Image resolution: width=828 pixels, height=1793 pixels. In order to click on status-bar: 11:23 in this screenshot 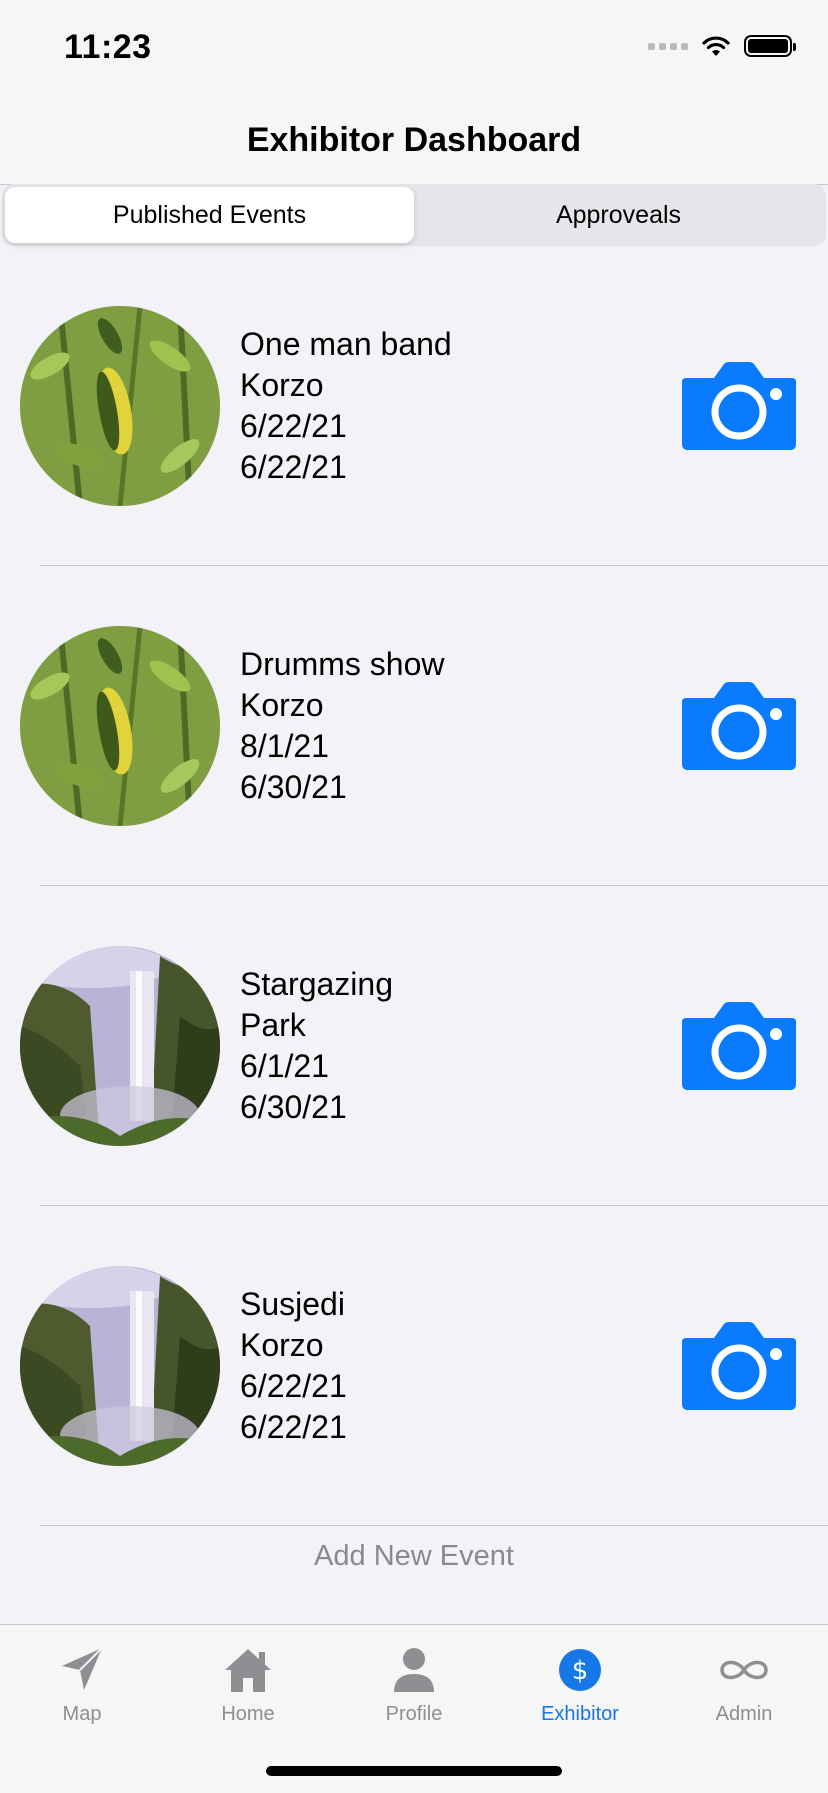, I will do `click(414, 50)`.